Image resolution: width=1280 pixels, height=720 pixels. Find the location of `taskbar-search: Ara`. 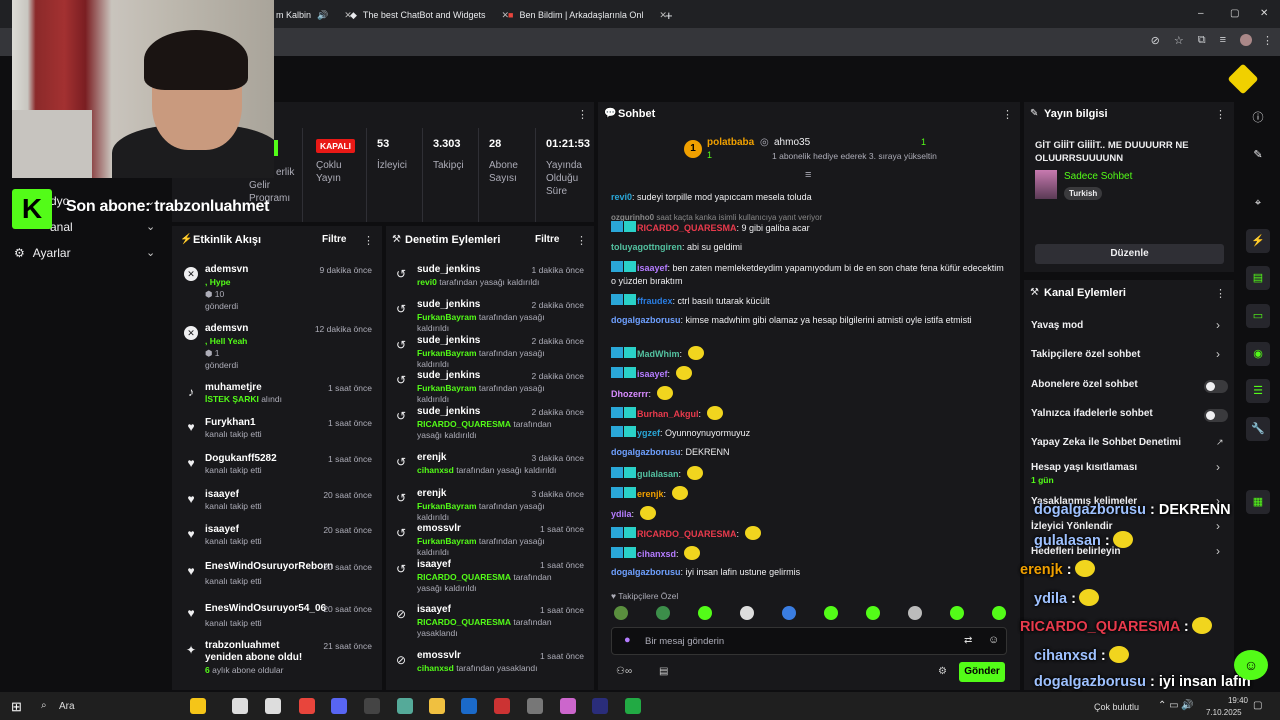

taskbar-search: Ara is located at coordinates (67, 706).